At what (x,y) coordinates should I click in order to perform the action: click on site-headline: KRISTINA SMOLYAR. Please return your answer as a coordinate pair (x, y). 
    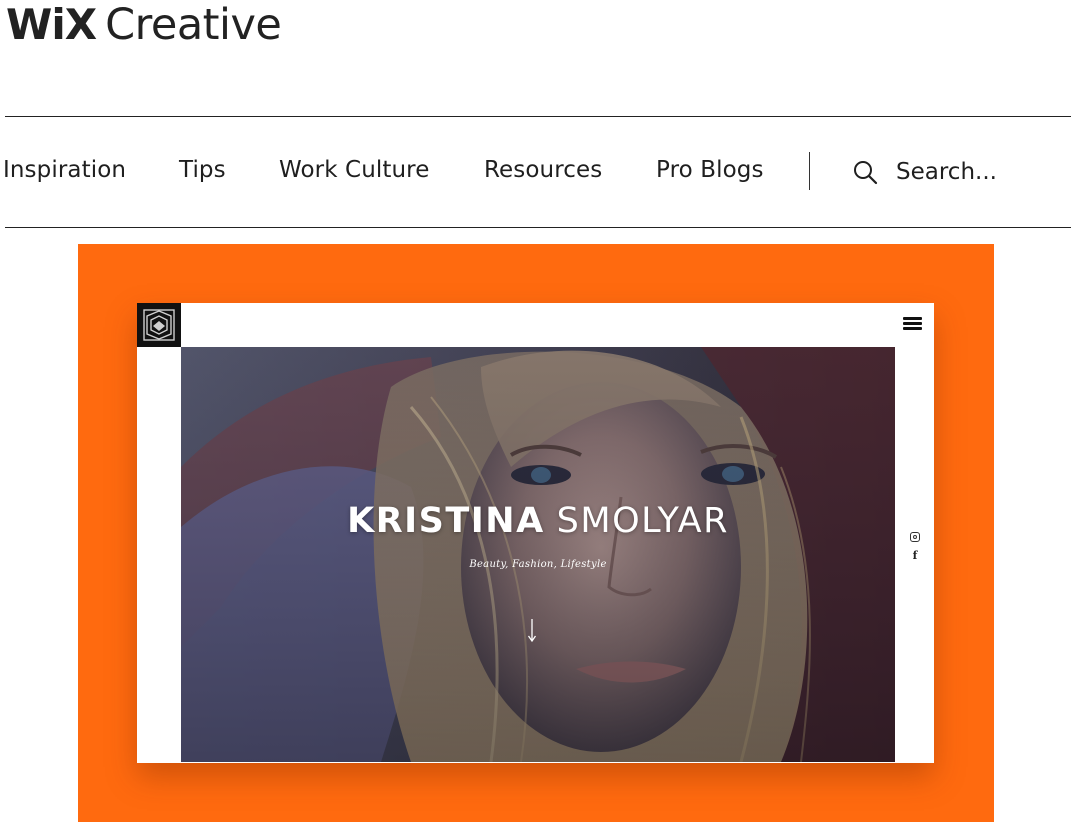
    Looking at the image, I should click on (538, 521).